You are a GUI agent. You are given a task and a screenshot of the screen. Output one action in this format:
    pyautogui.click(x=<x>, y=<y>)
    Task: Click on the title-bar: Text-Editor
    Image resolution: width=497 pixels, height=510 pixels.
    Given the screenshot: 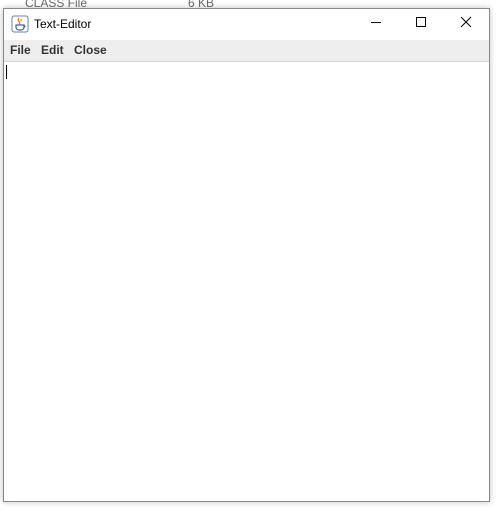 What is the action you would take?
    pyautogui.click(x=246, y=24)
    